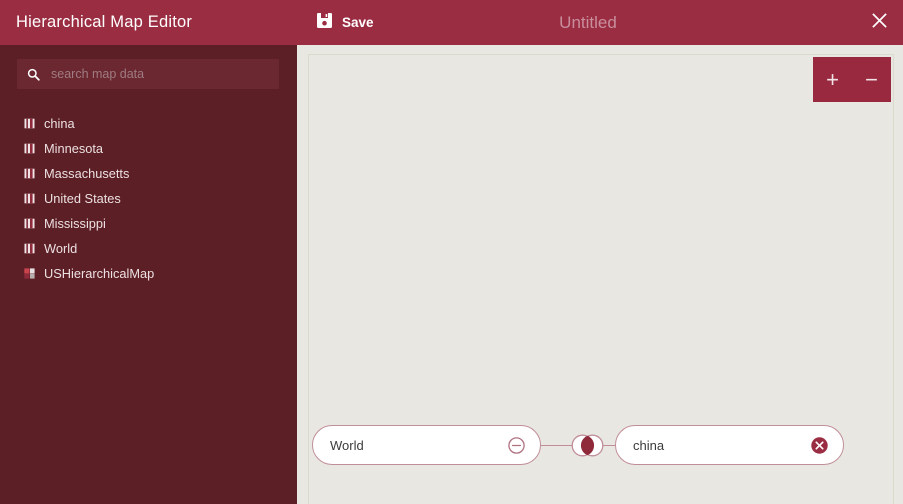 The image size is (903, 504). Describe the element at coordinates (872, 80) in the screenshot. I see `zoom-out-button: −` at that location.